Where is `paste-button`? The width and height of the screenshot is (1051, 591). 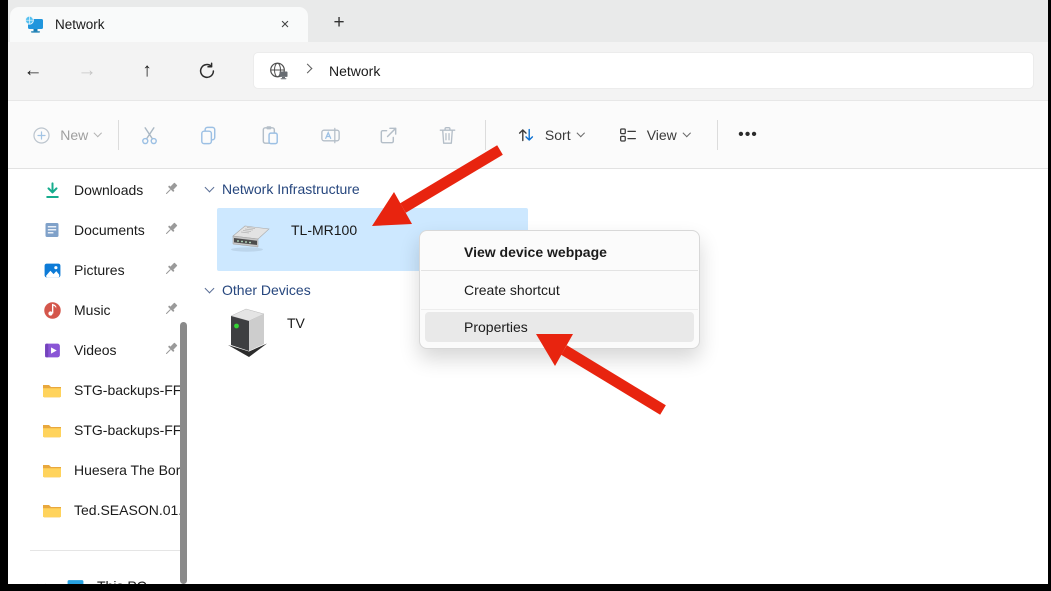 paste-button is located at coordinates (270, 135).